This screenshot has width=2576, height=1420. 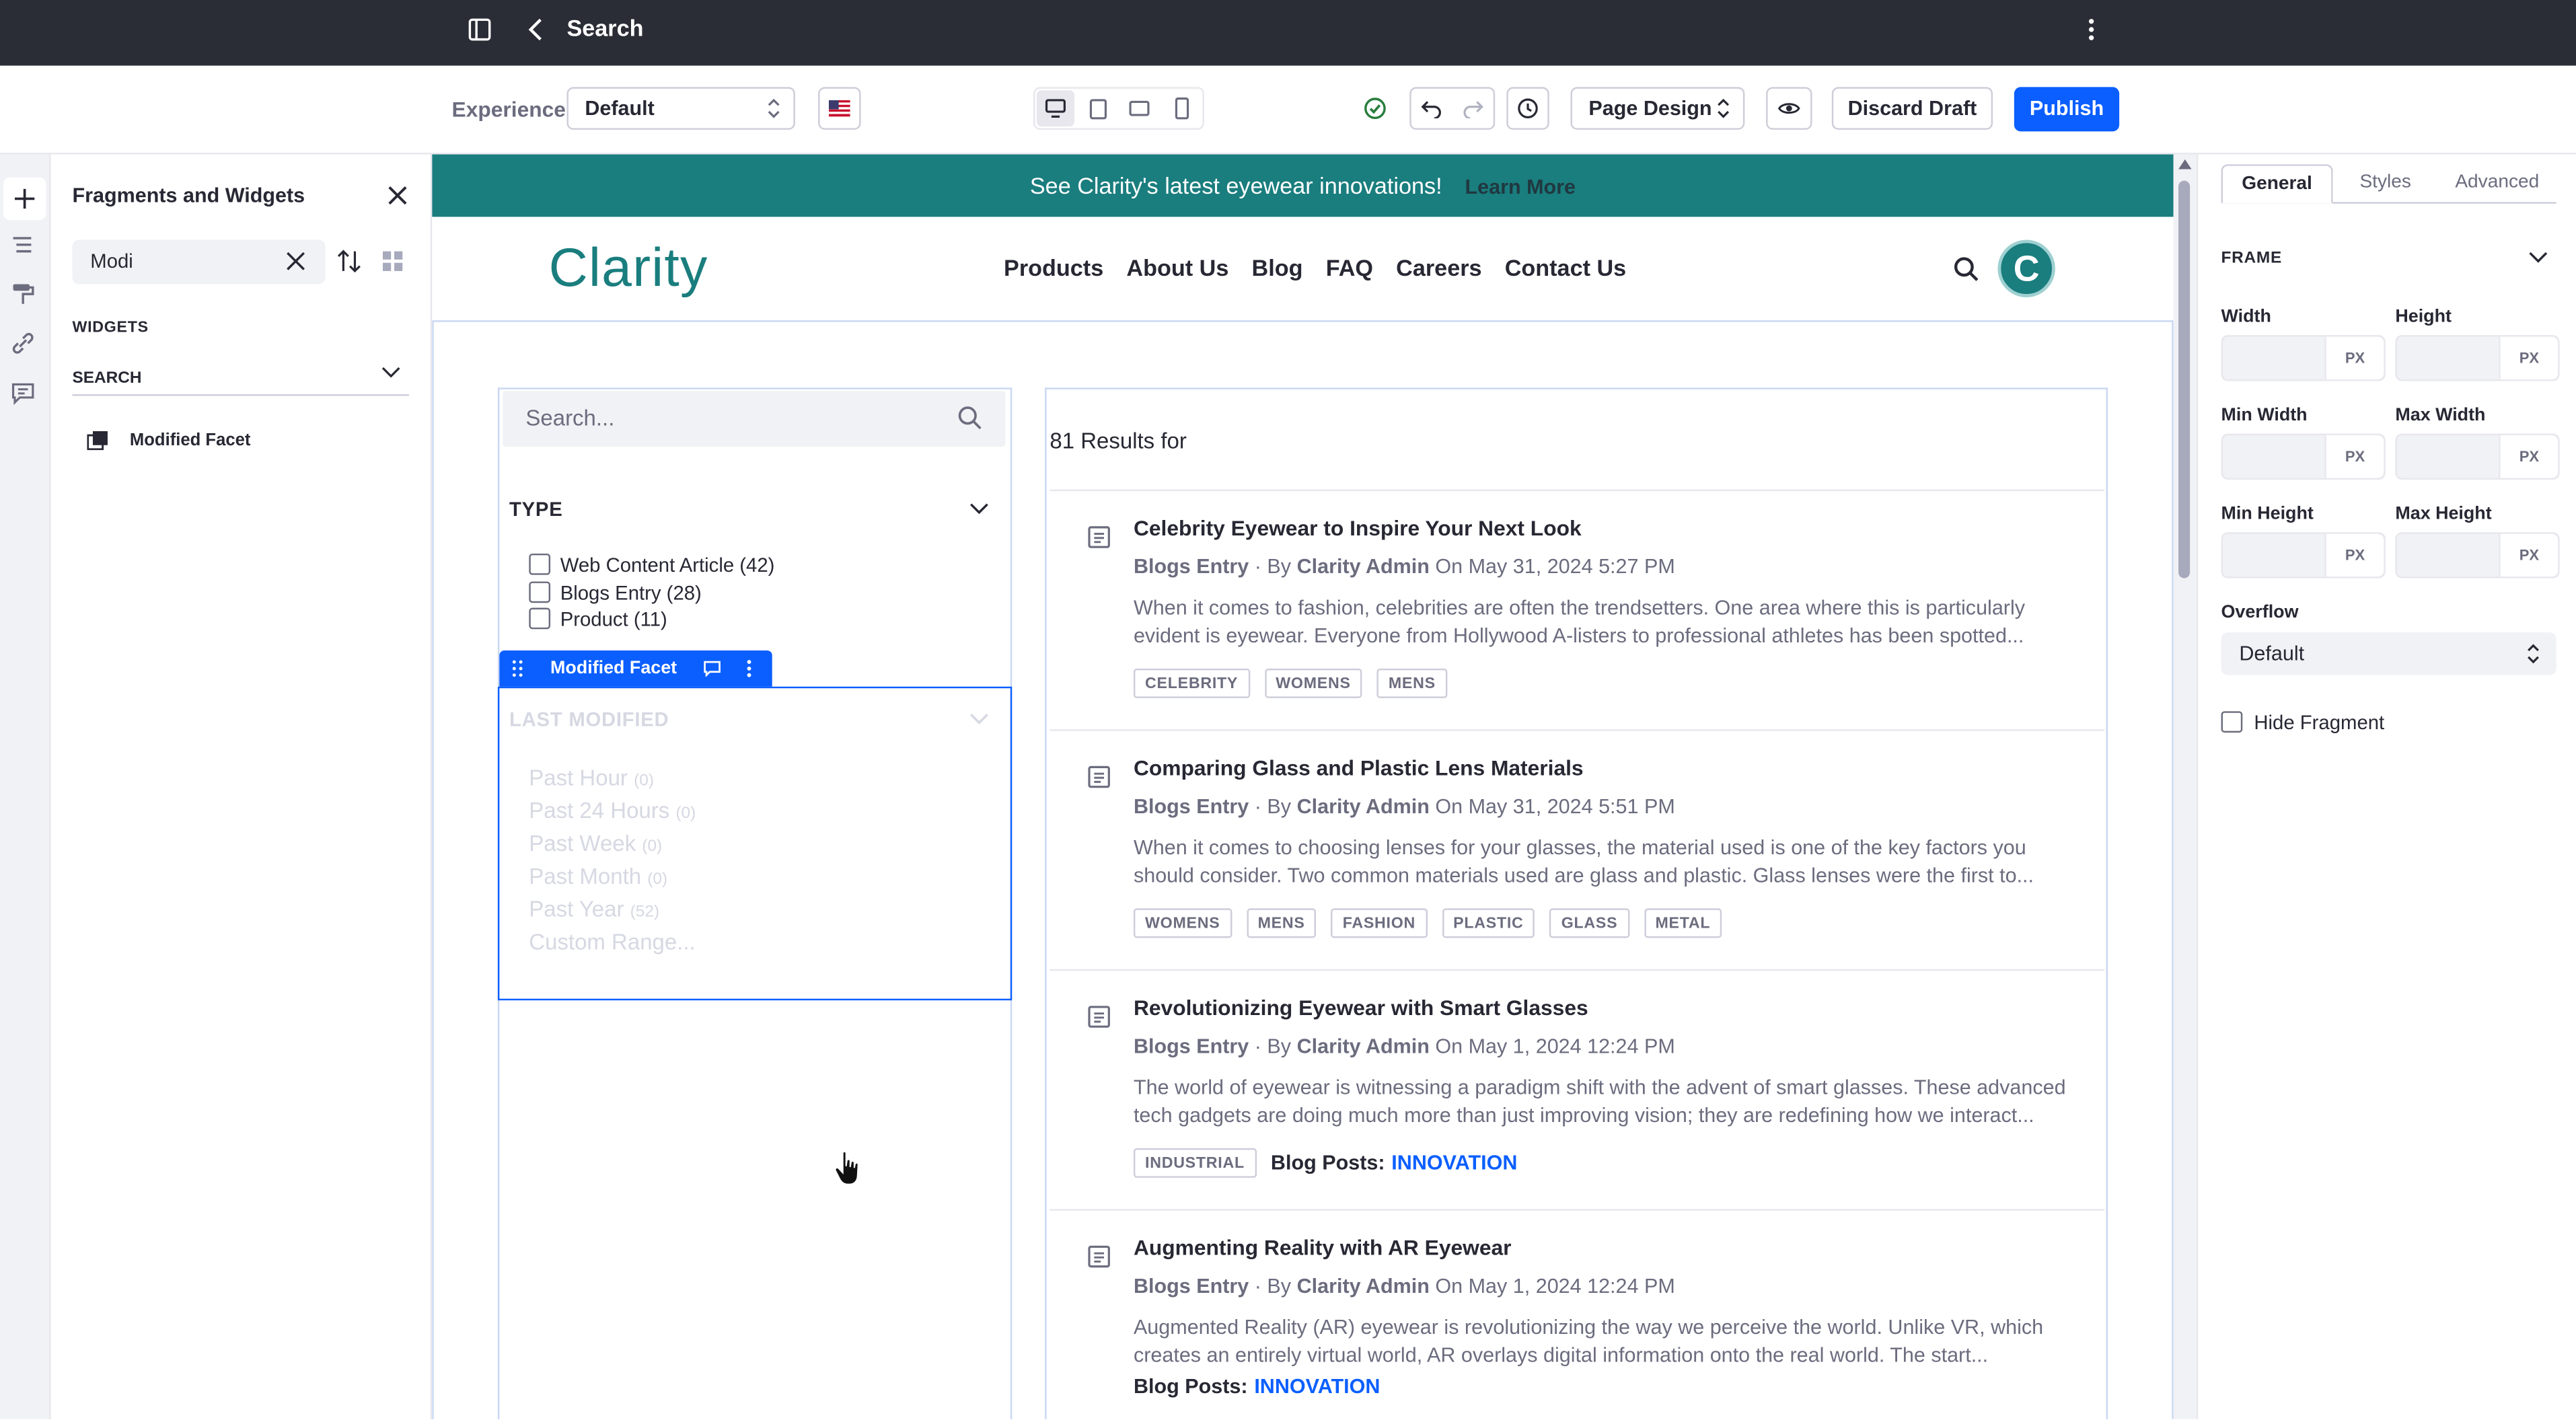 I want to click on page-design-select: Page Design, so click(x=1657, y=108).